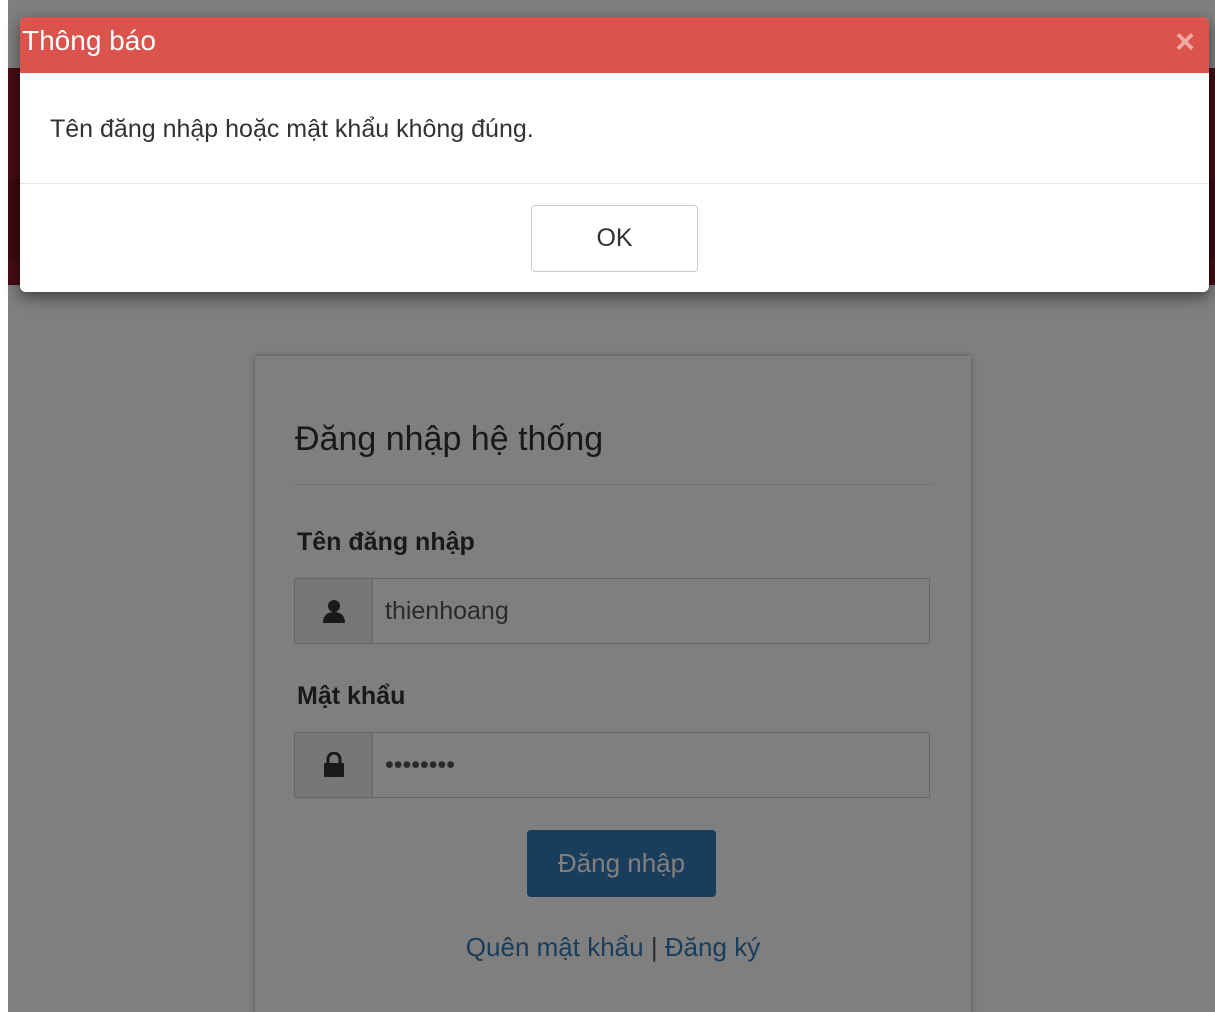 This screenshot has width=1215, height=1012. What do you see at coordinates (292, 129) in the screenshot?
I see `dialog-message: Tên đăng nhập hoặc mật khẩu không đúng.` at bounding box center [292, 129].